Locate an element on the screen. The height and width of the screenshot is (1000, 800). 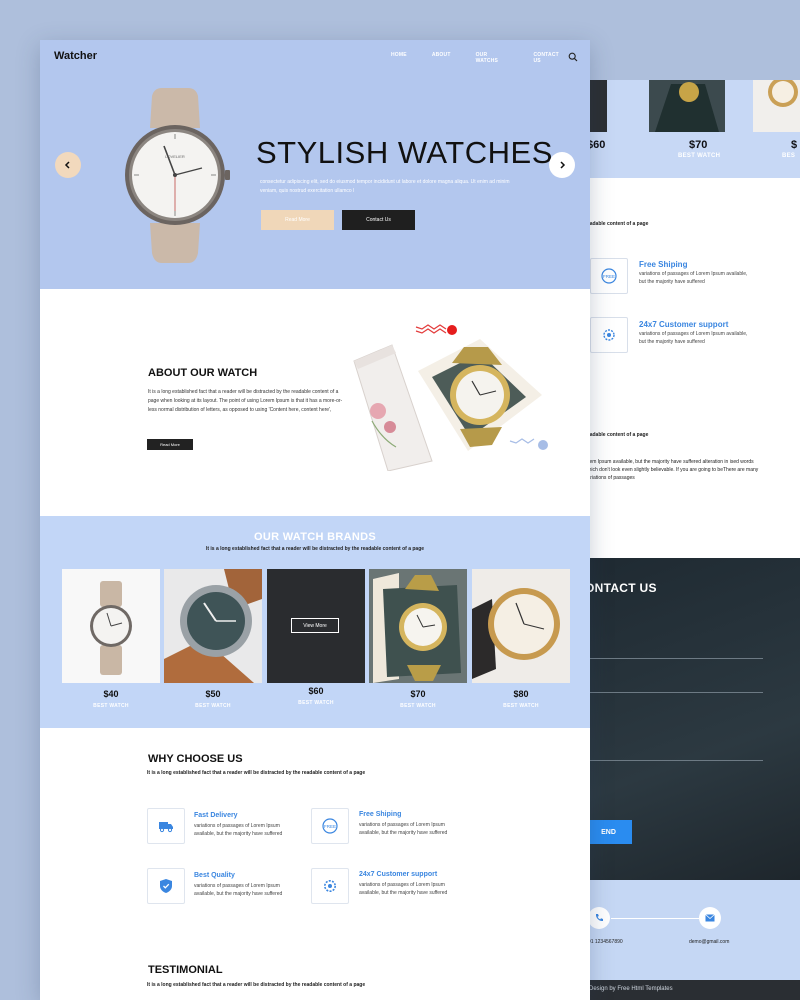
shield-icon is located at coordinates (166, 886).